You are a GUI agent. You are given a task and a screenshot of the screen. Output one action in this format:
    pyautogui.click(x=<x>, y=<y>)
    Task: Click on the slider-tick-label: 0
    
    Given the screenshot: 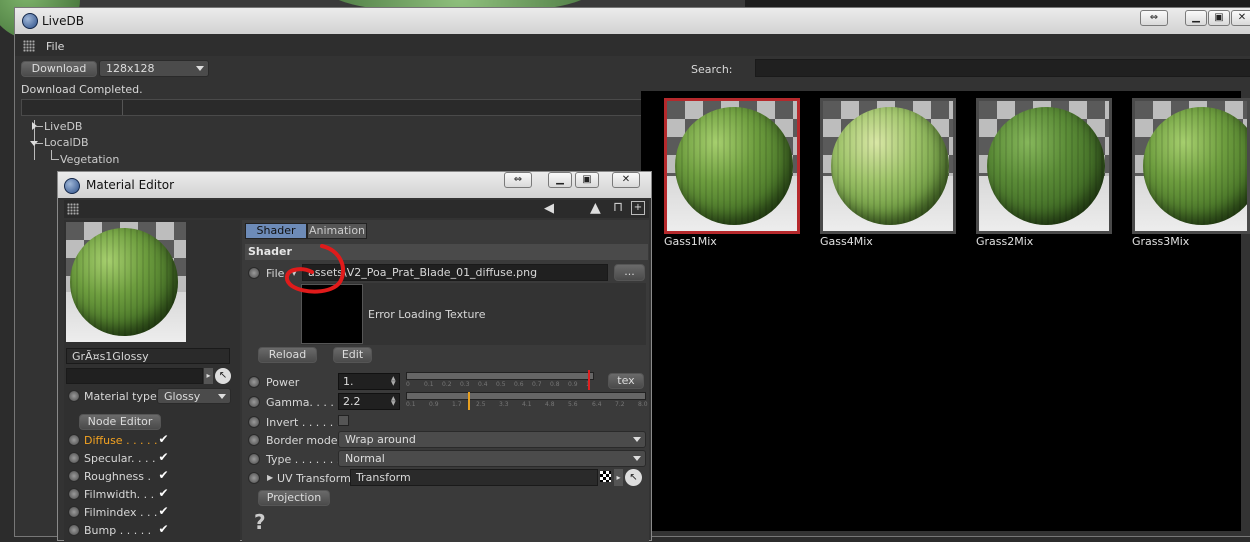 What is the action you would take?
    pyautogui.click(x=408, y=384)
    